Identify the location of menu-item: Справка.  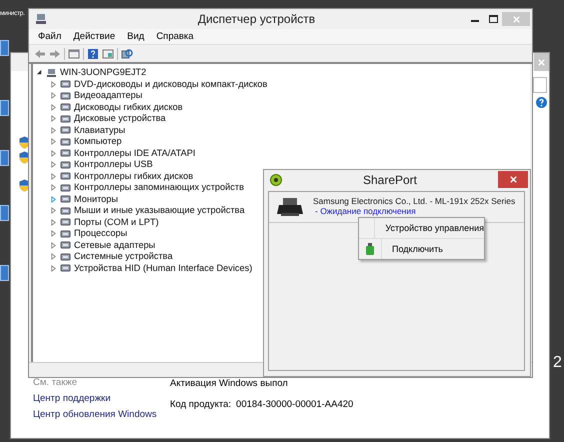
(175, 36).